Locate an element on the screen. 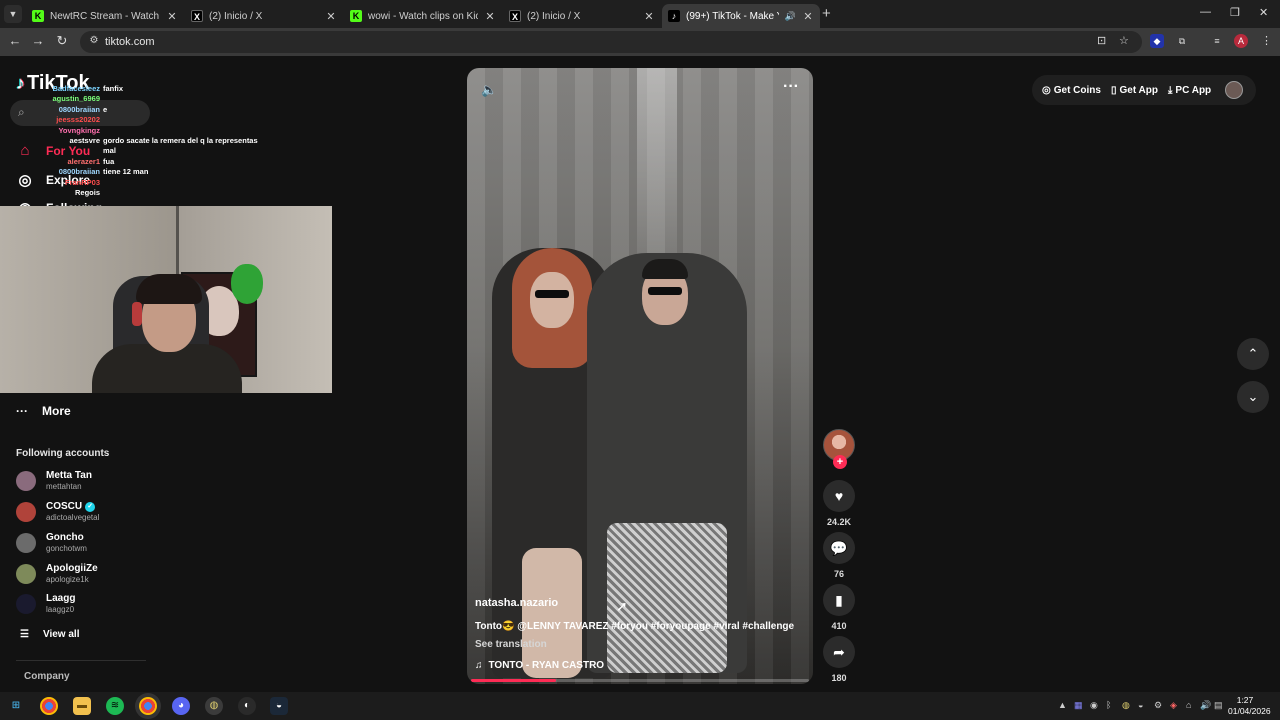  like-button: ♥ is located at coordinates (839, 496).